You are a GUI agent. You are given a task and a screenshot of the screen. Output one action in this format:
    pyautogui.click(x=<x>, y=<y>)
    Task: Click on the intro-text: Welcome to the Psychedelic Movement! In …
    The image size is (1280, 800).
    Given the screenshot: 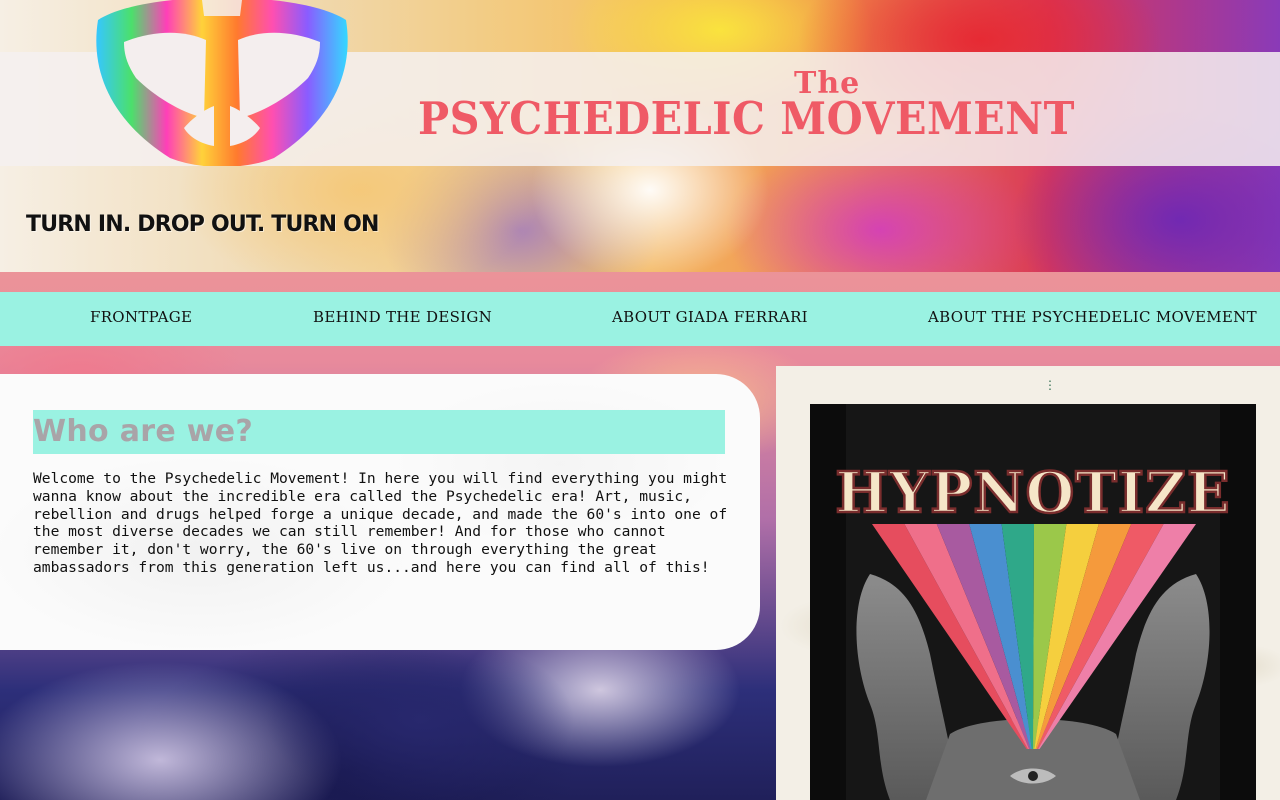 What is the action you would take?
    pyautogui.click(x=380, y=523)
    